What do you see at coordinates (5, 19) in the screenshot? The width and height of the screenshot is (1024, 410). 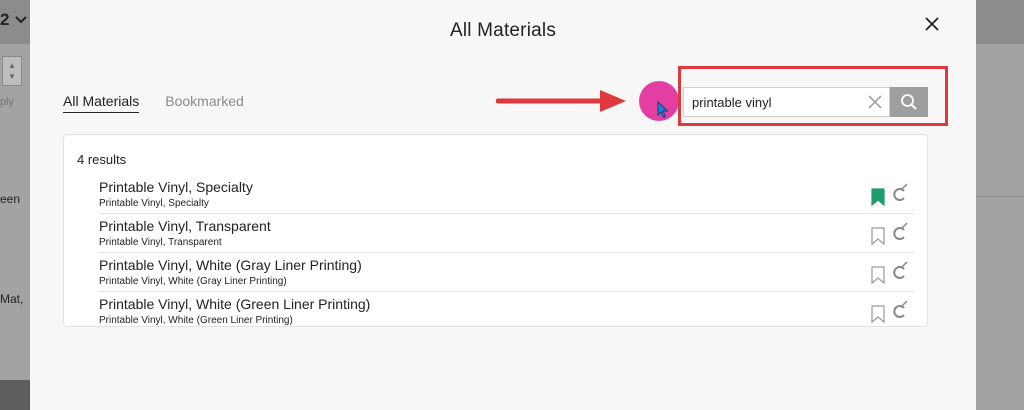 I see `background-number-text: 2` at bounding box center [5, 19].